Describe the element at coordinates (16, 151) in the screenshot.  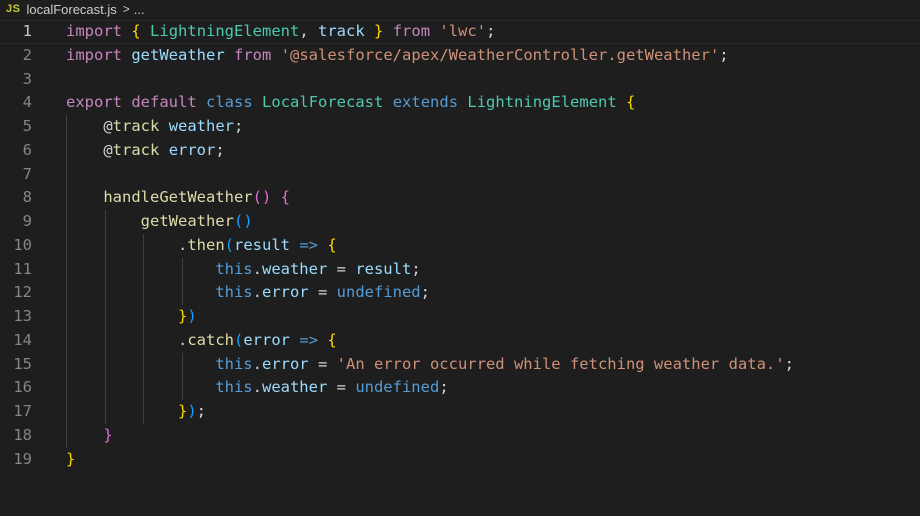
I see `line-number: 6` at that location.